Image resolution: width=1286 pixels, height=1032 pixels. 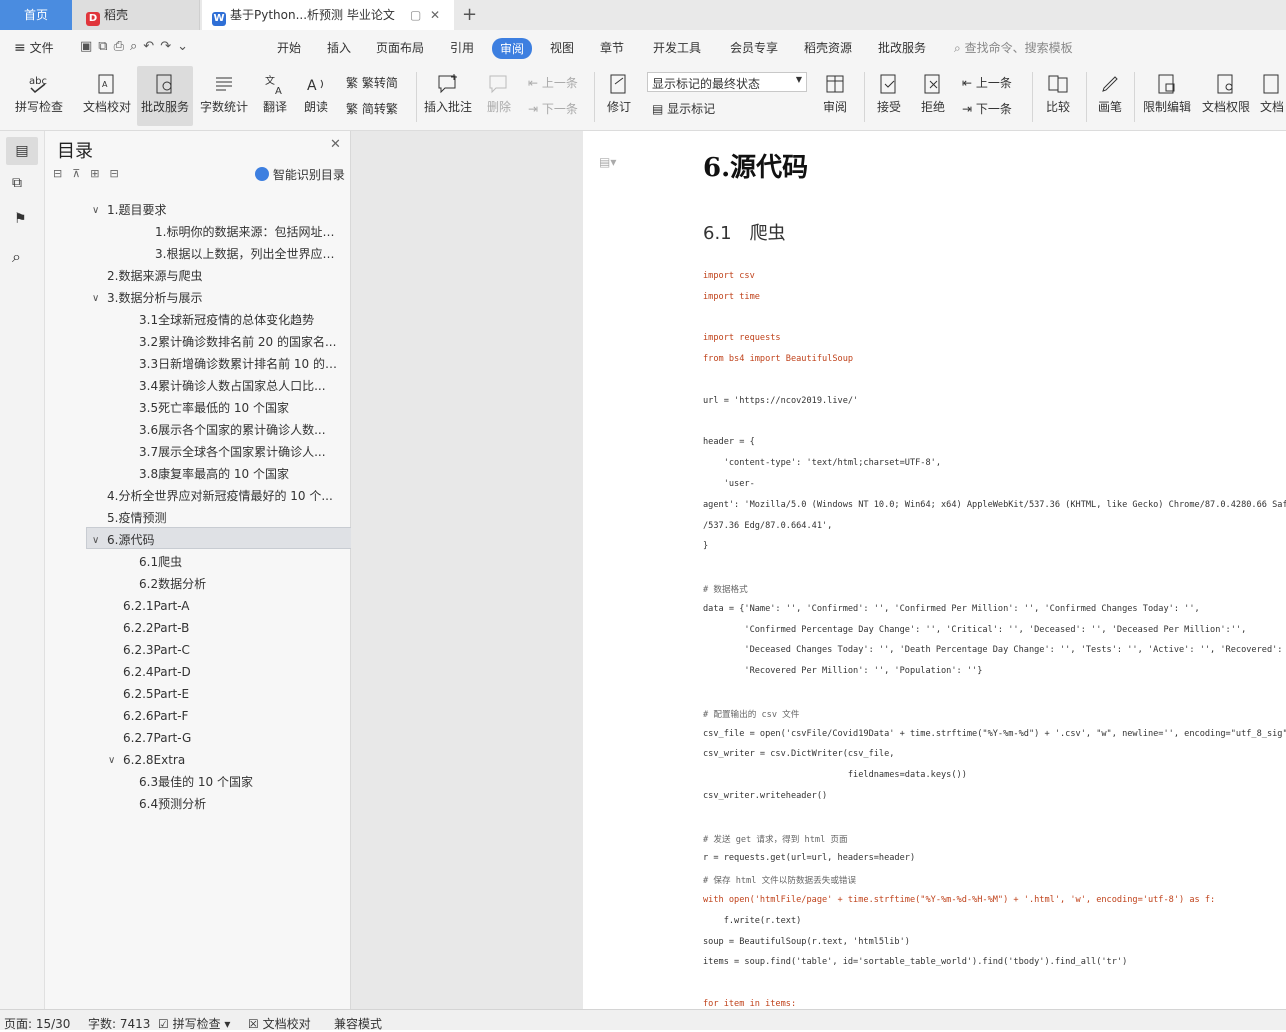 I want to click on spell-check-button: abc 拼写检查, so click(x=39, y=96).